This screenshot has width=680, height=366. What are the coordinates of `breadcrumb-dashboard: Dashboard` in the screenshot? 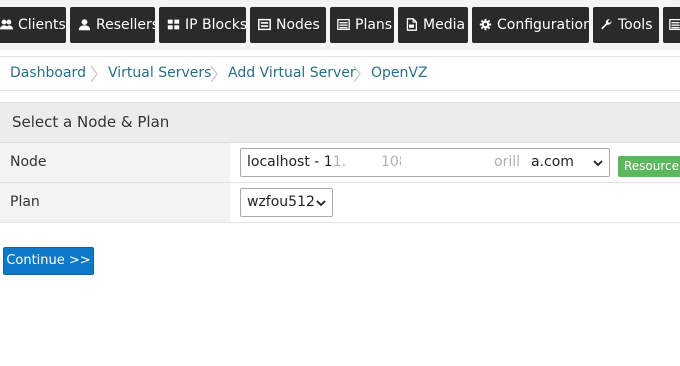 It's located at (48, 73).